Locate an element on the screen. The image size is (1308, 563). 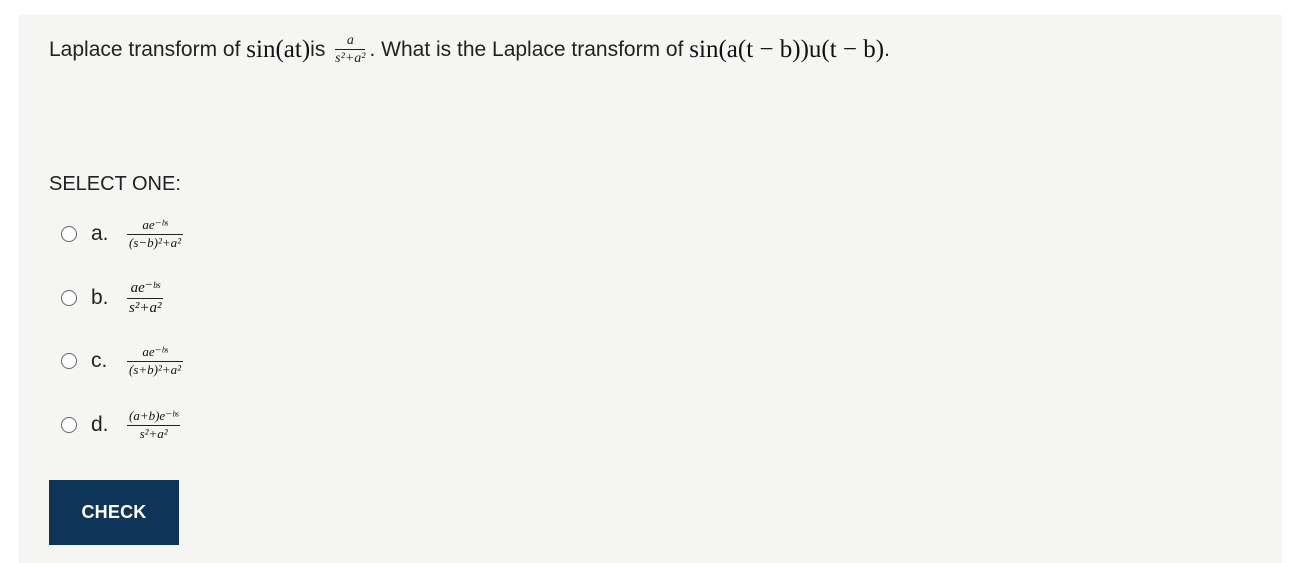
option-a: a. ae⁻ᵇˢ (s−b)²+a² is located at coordinates (124, 234).